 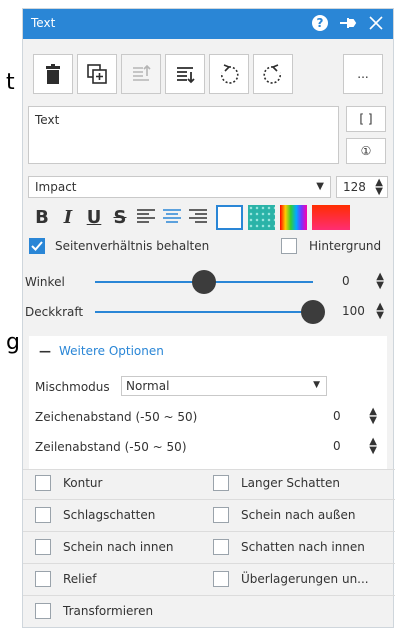 What do you see at coordinates (80, 579) in the screenshot?
I see `effect-label: Relief` at bounding box center [80, 579].